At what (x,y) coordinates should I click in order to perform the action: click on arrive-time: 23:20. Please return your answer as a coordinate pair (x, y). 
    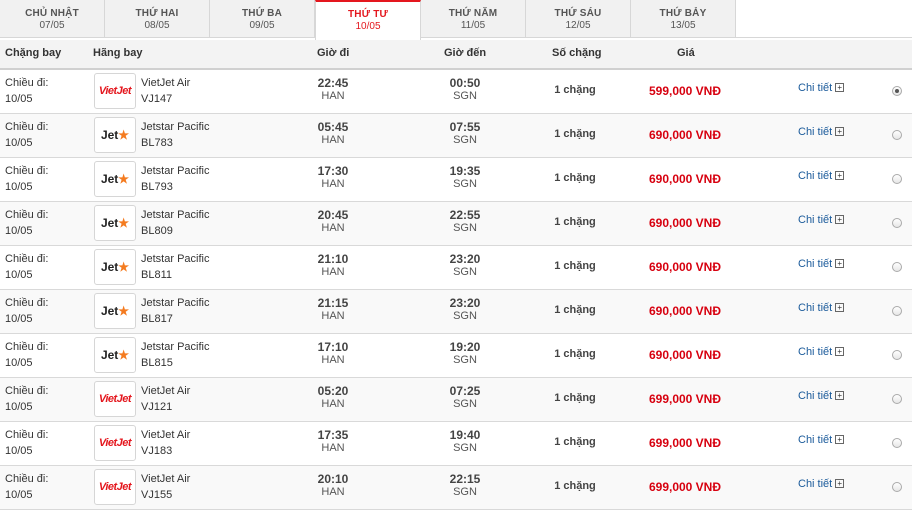
    Looking at the image, I should click on (465, 303).